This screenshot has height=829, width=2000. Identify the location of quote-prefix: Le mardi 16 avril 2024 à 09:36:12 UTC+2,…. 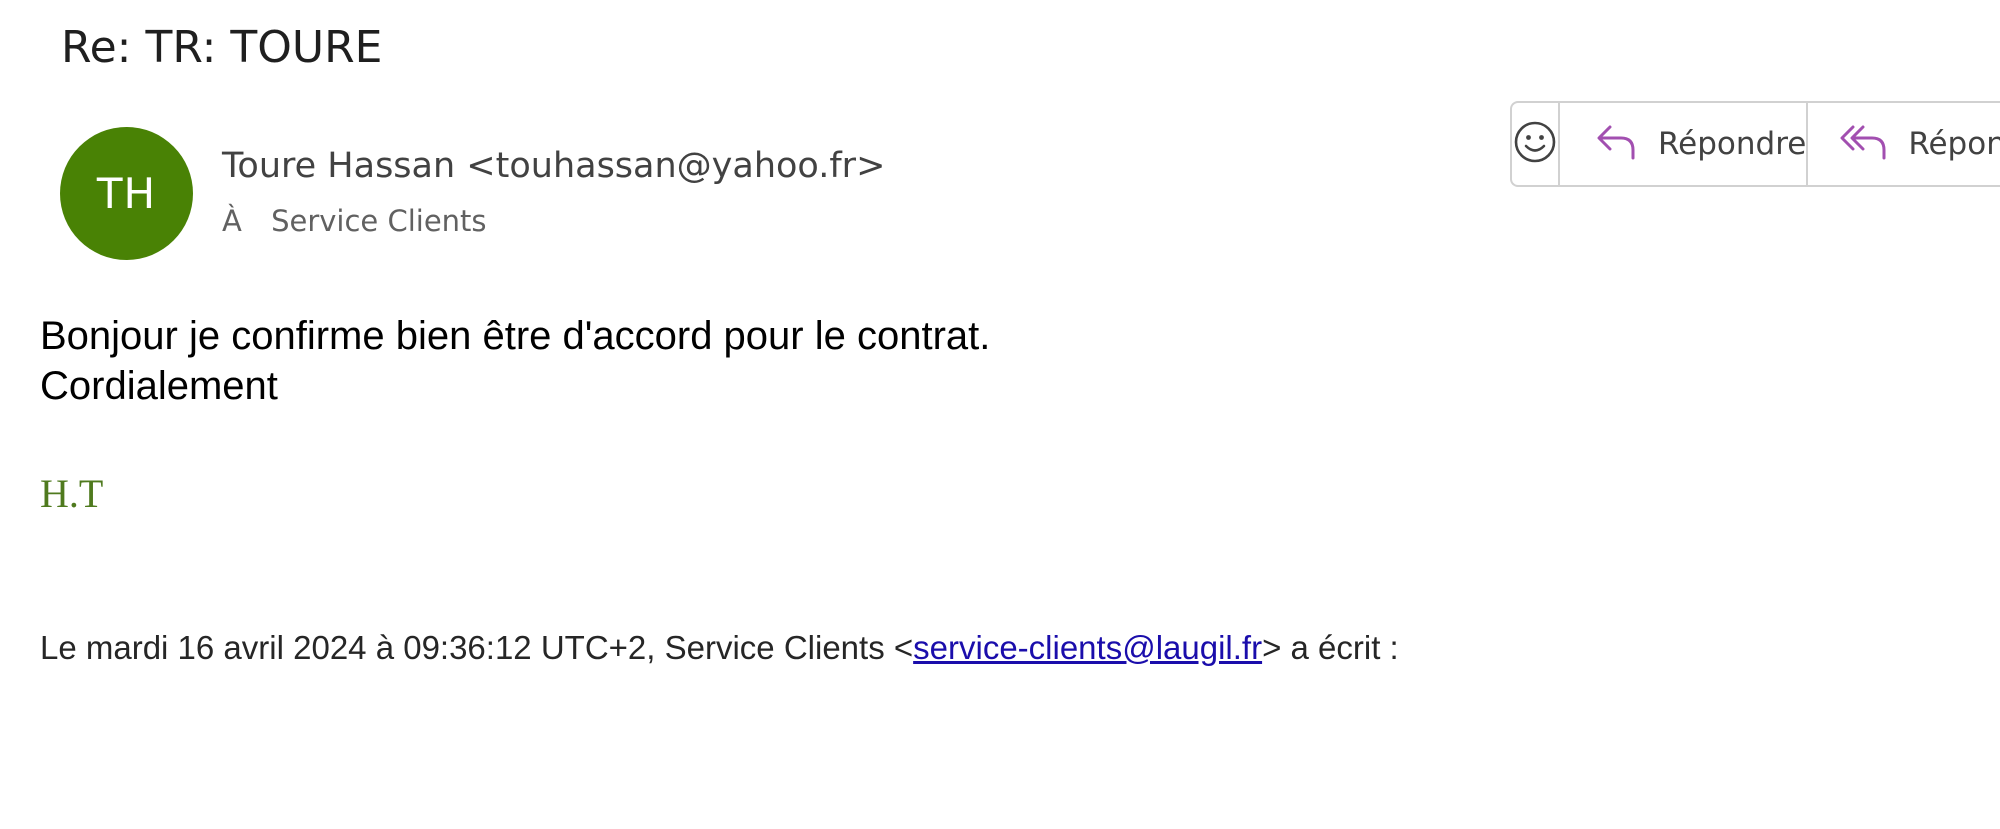
(477, 647).